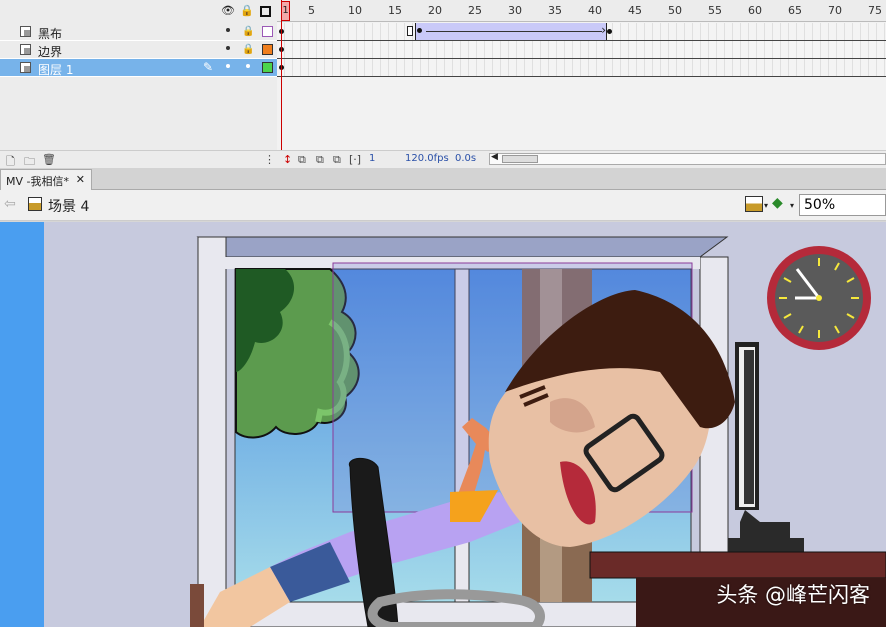 The image size is (886, 627). What do you see at coordinates (795, 10) in the screenshot?
I see `frame-number: 65` at bounding box center [795, 10].